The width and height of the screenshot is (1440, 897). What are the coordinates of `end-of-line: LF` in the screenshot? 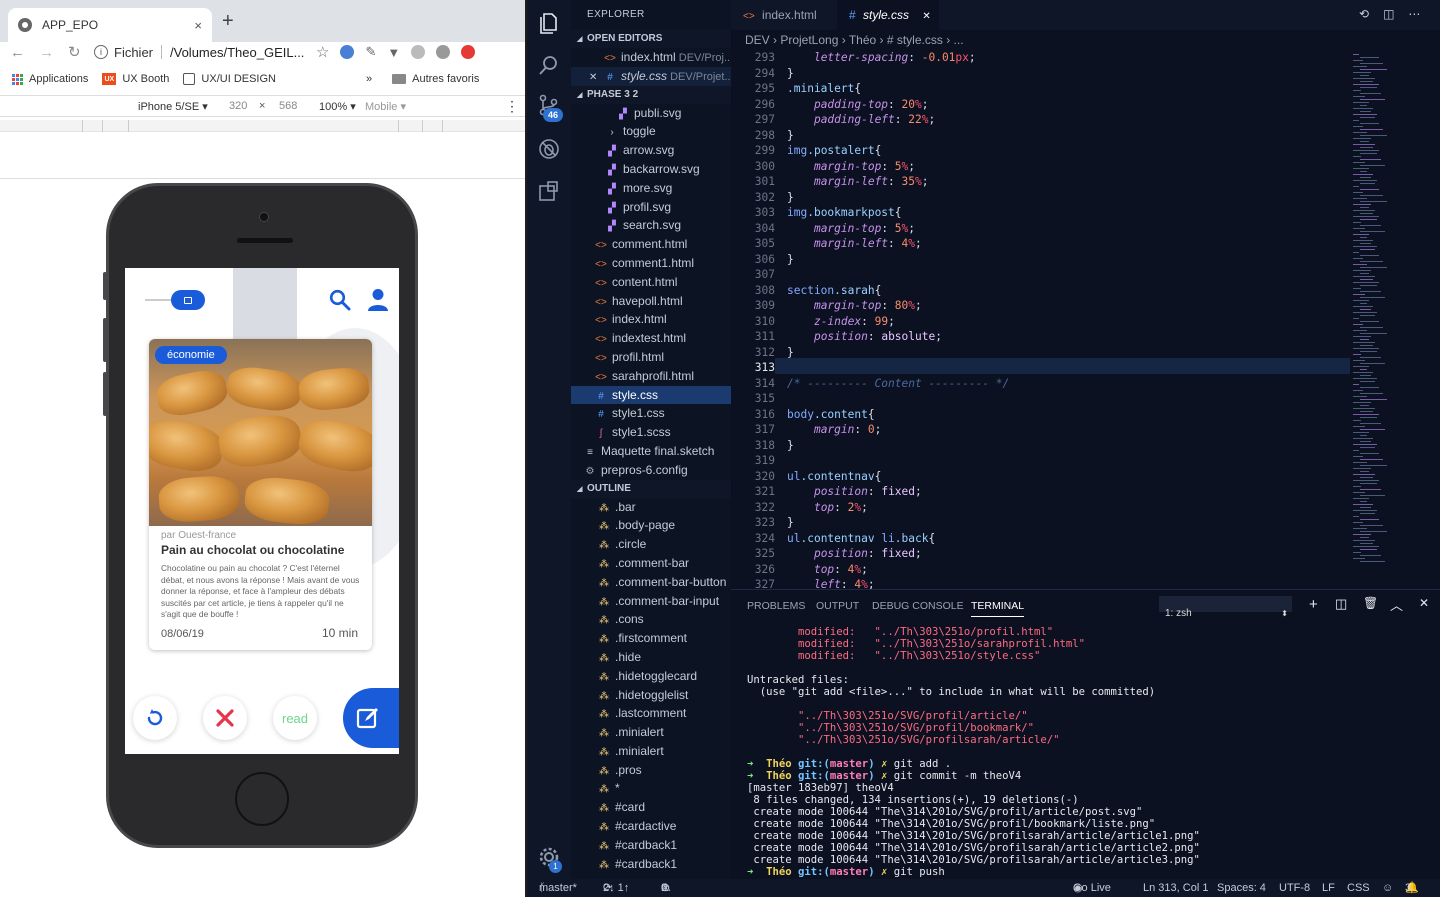 It's located at (1328, 888).